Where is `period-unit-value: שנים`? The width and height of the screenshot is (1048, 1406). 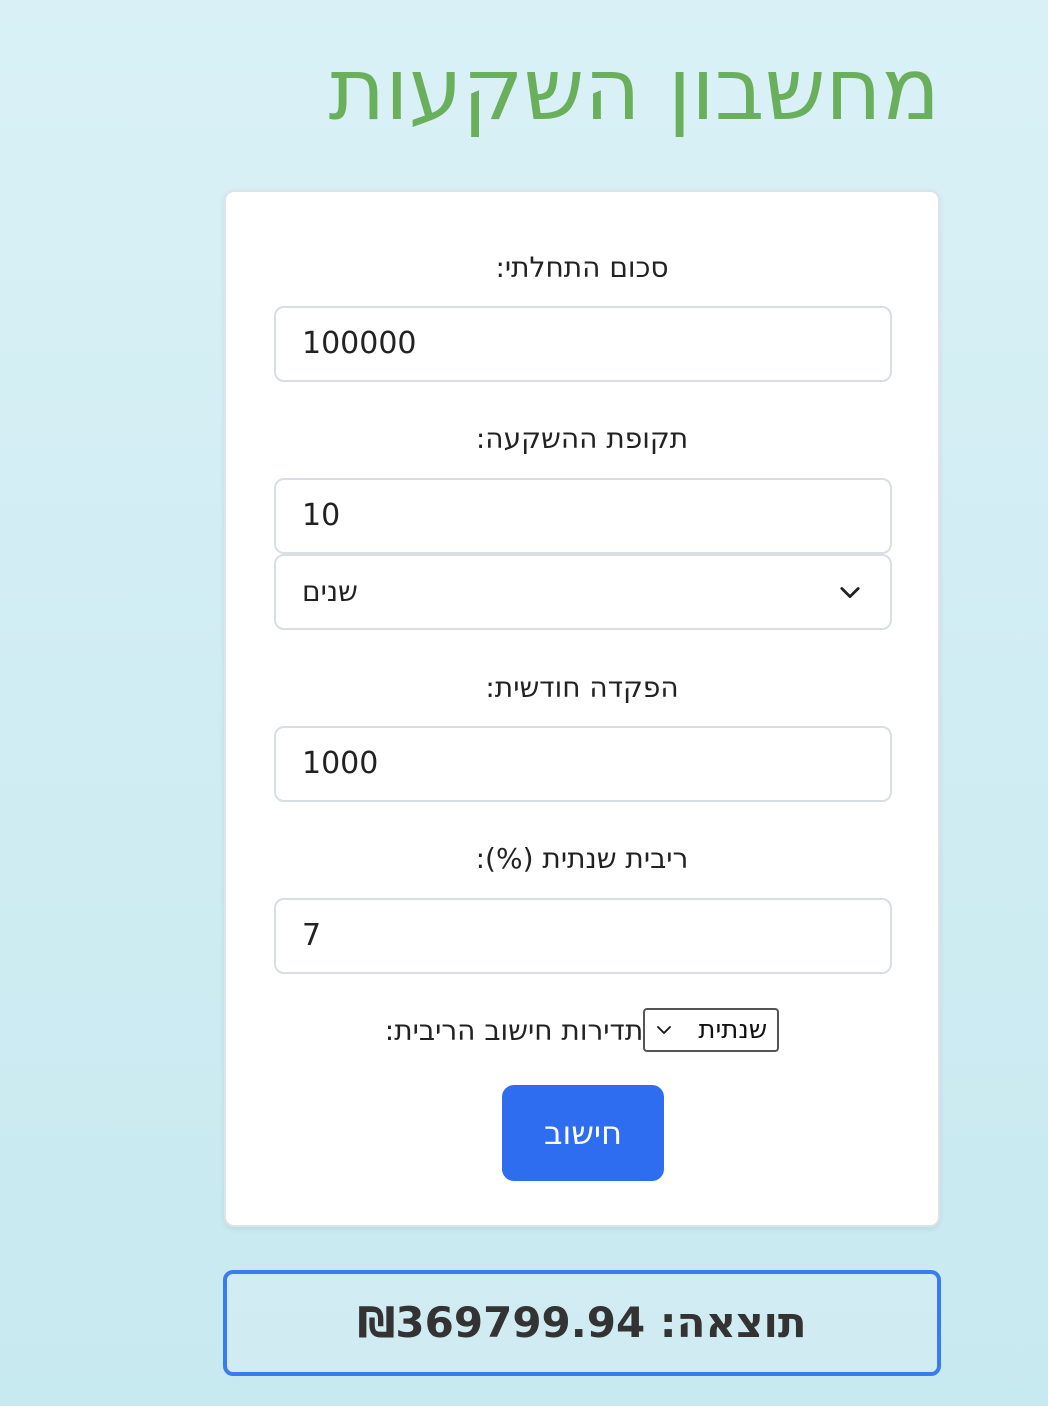 period-unit-value: שנים is located at coordinates (330, 591).